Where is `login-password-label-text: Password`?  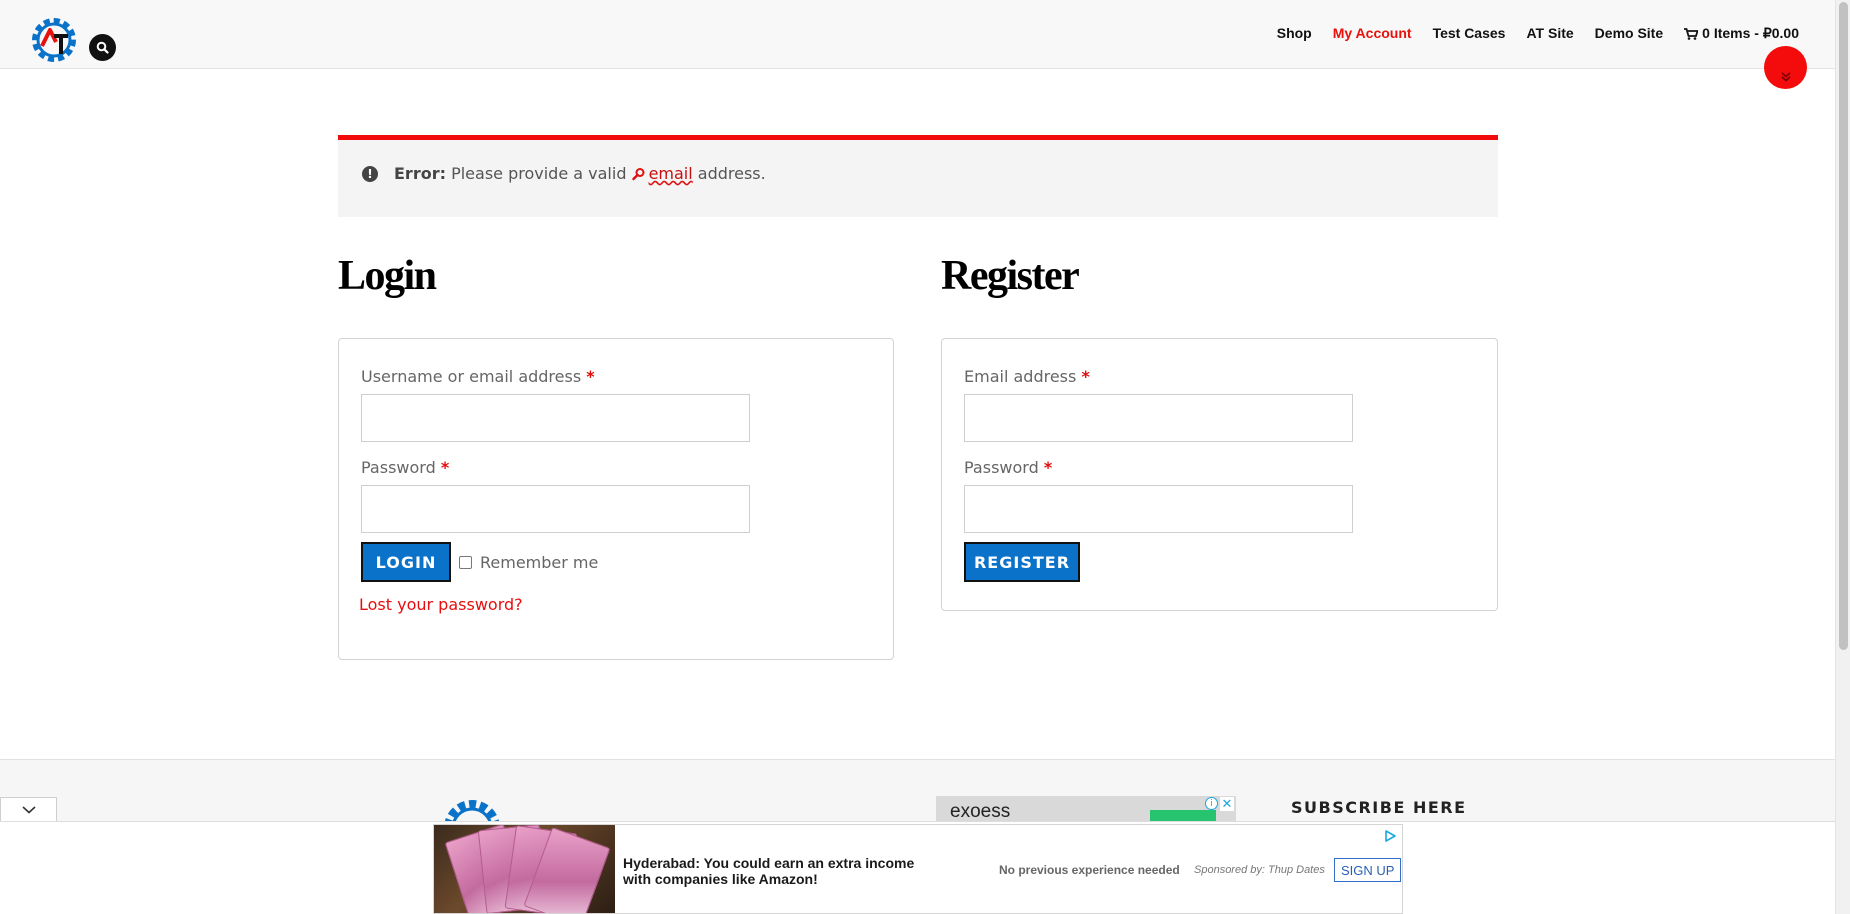
login-password-label-text: Password is located at coordinates (398, 467).